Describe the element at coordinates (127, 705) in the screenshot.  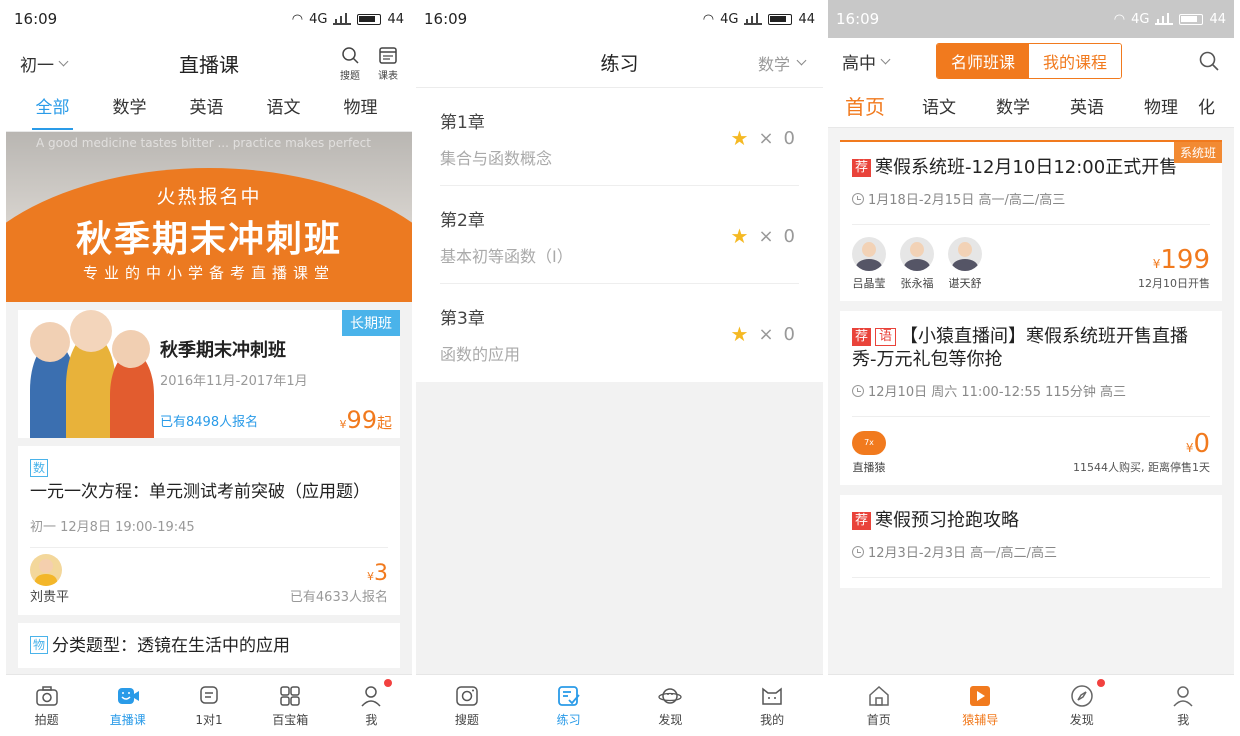
I see `nav-live-course: 直播课` at that location.